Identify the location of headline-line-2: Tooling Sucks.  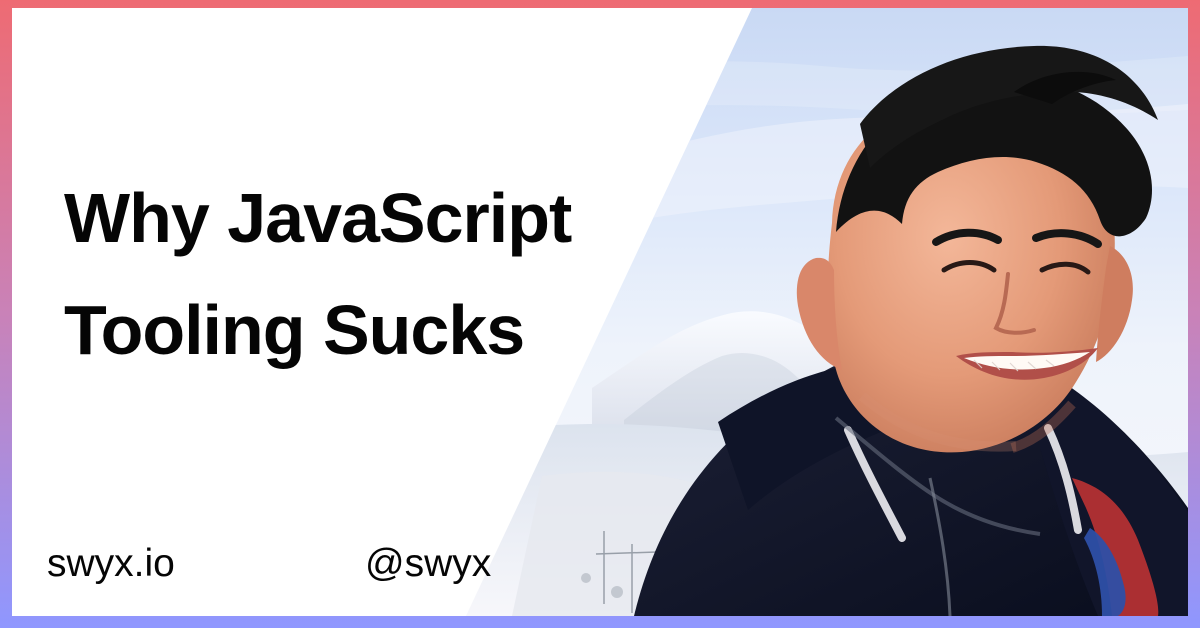
(294, 330).